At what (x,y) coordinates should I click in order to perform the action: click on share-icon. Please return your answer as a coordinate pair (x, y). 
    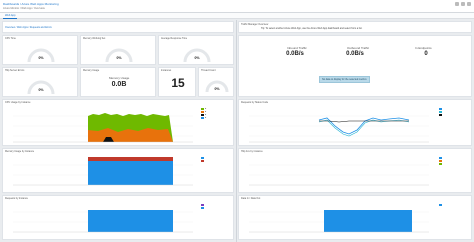
    Looking at the image, I should click on (457, 4).